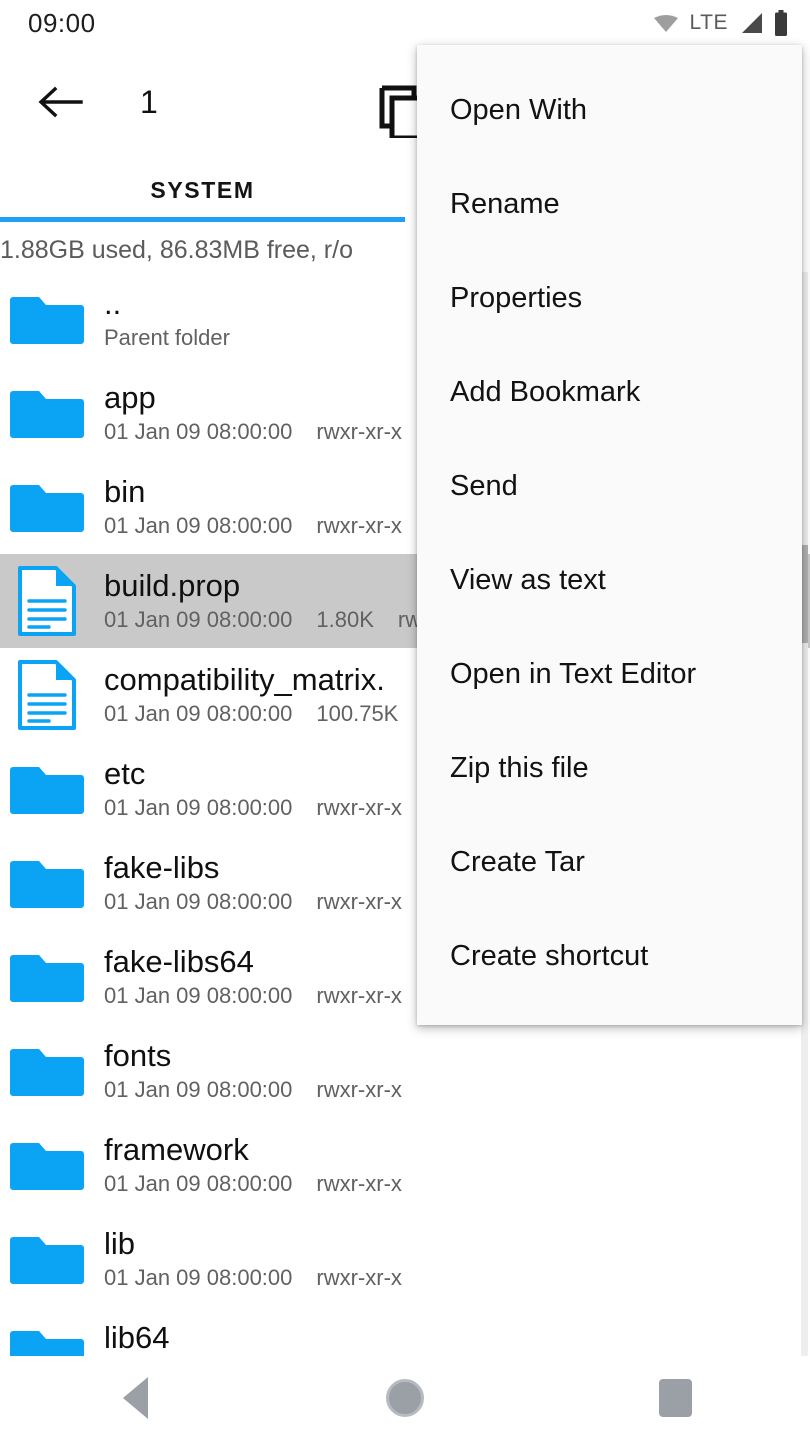  What do you see at coordinates (609, 298) in the screenshot?
I see `menu-item-properties: Properties` at bounding box center [609, 298].